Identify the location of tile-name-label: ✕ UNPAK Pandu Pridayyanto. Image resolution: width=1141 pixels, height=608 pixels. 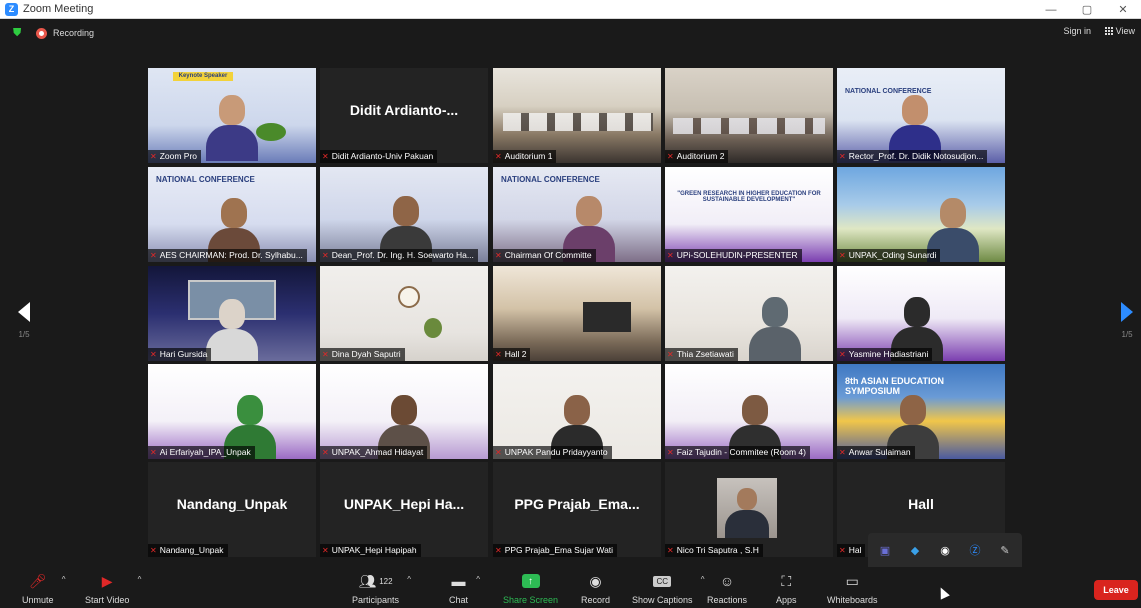
(552, 452).